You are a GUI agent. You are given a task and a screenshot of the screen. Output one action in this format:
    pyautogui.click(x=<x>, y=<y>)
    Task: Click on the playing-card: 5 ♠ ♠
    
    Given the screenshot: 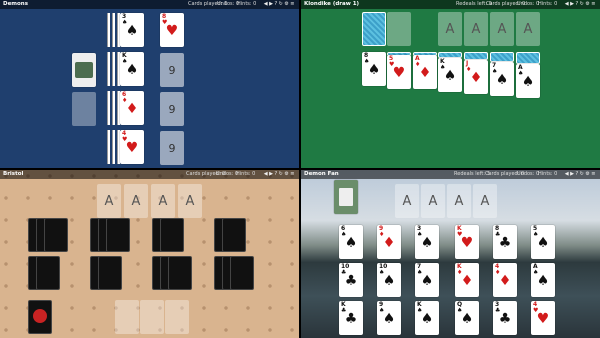 What is the action you would take?
    pyautogui.click(x=543, y=242)
    